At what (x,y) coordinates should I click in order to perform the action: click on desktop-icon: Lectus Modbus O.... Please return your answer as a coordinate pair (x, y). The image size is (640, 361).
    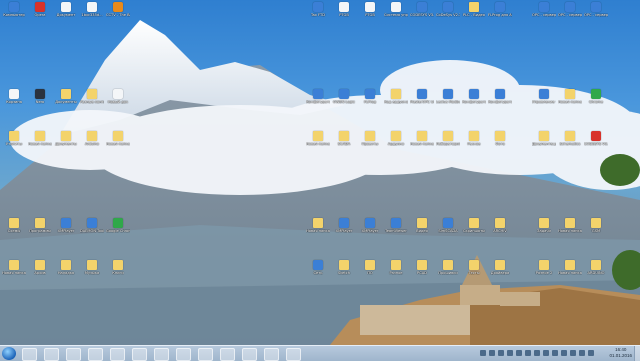
    Looking at the image, I should click on (448, 96).